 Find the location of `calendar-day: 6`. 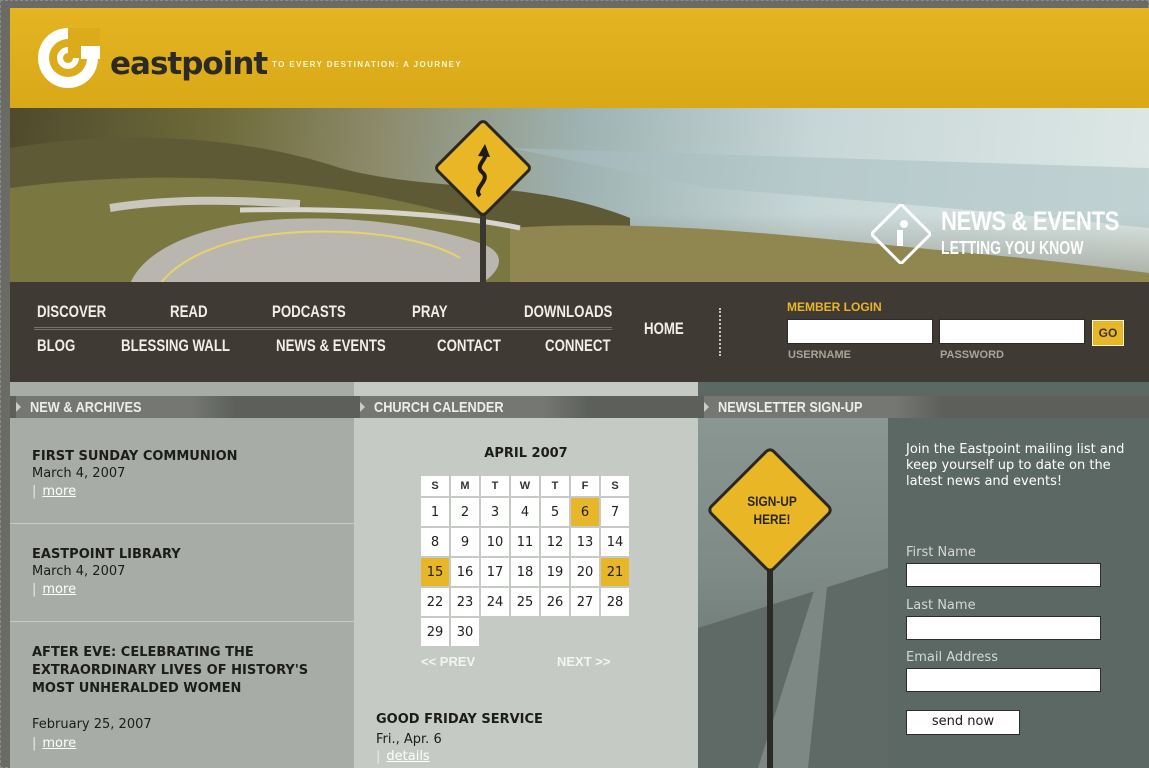

calendar-day: 6 is located at coordinates (585, 512).